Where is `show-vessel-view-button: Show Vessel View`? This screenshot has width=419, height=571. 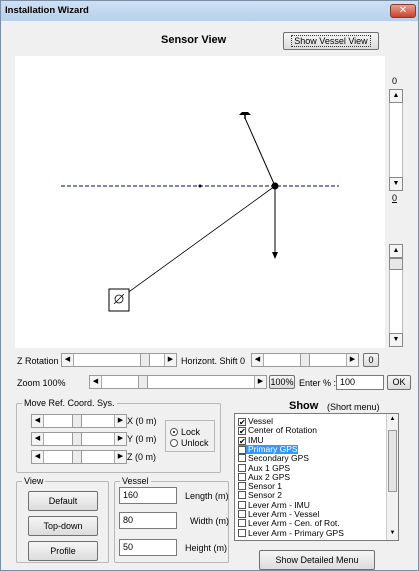
show-vessel-view-button: Show Vessel View is located at coordinates (331, 41).